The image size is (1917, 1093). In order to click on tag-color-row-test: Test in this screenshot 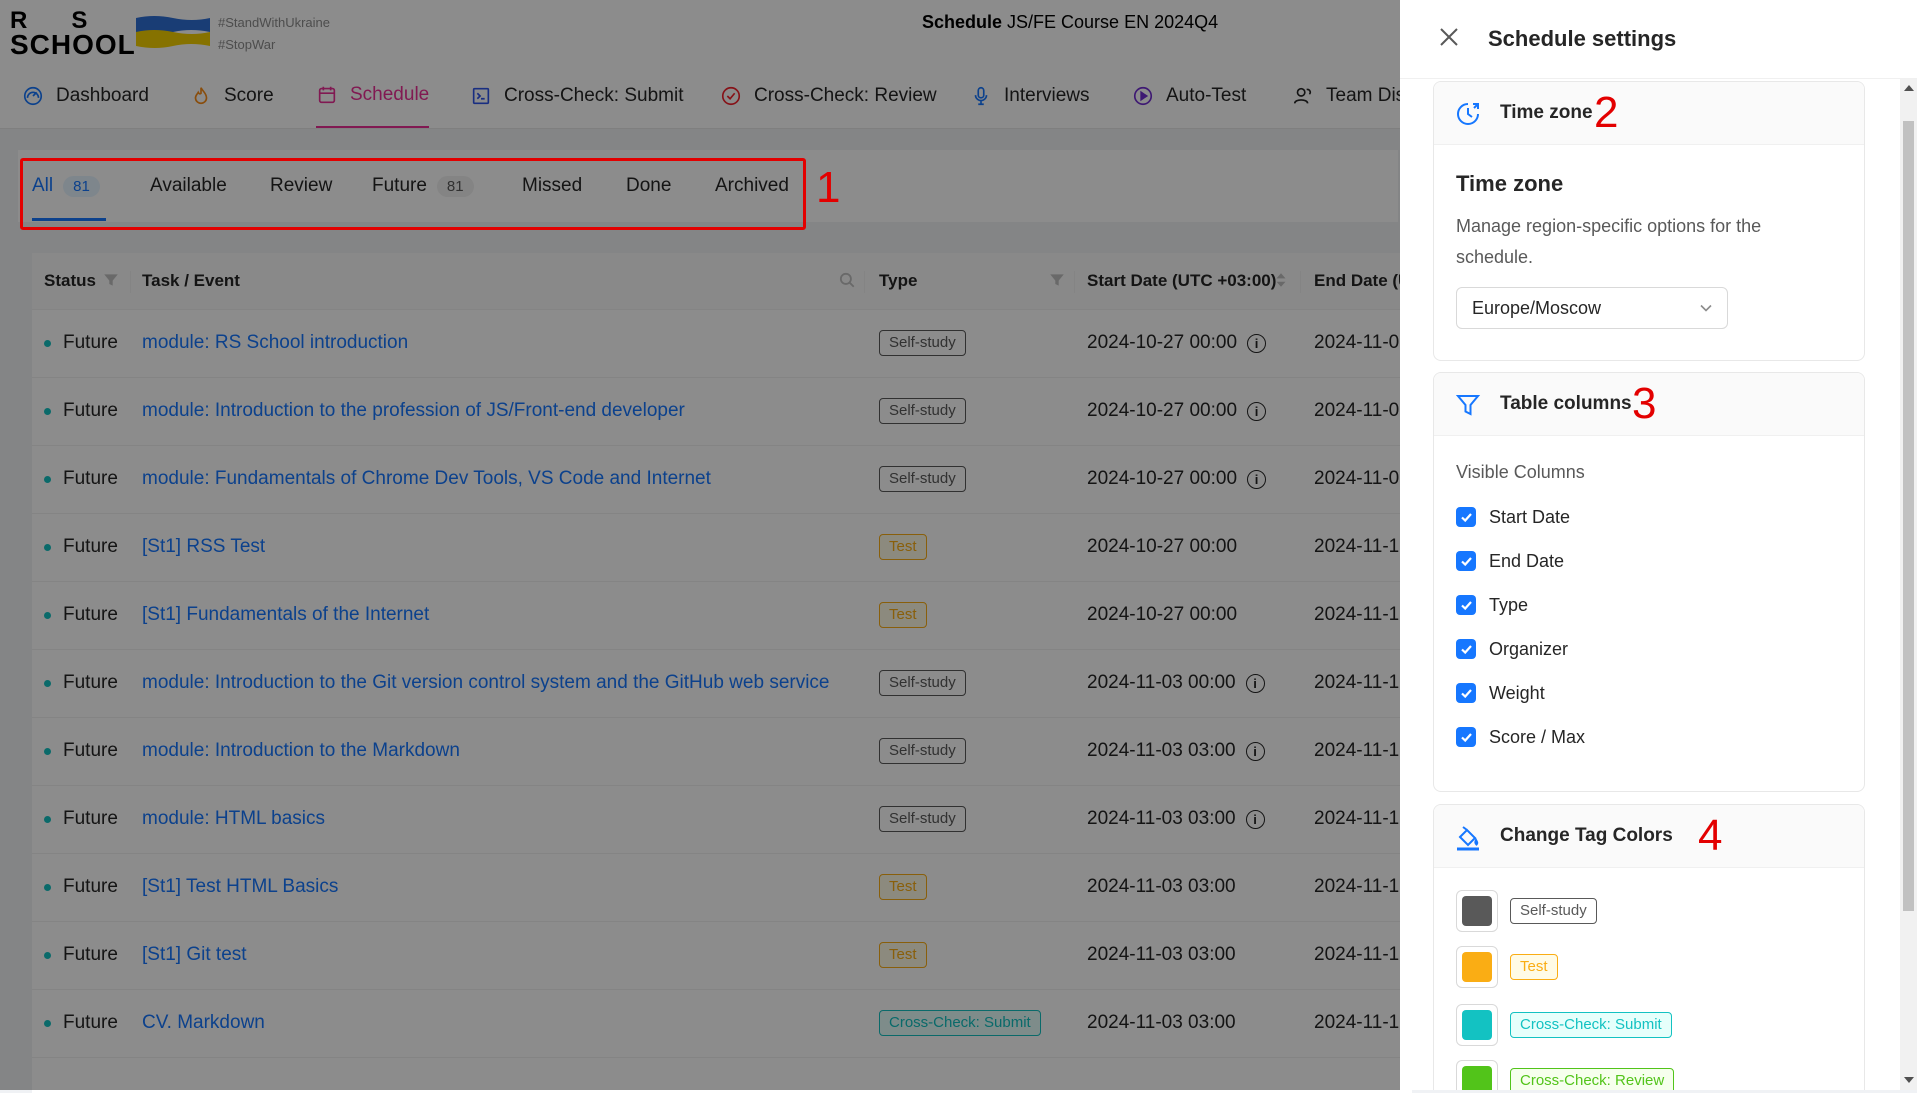, I will do `click(1507, 967)`.